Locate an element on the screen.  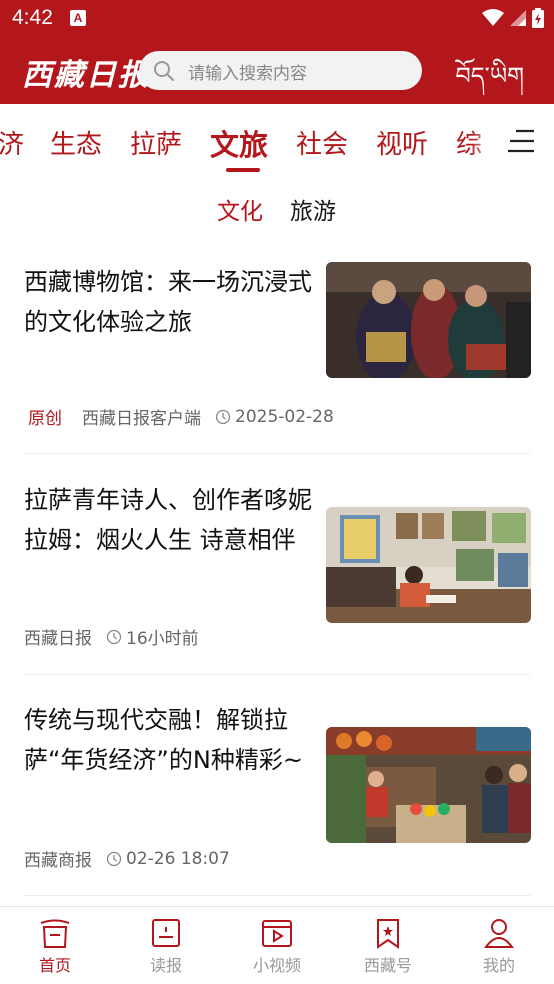
app-logo: 西藏日报 is located at coordinates (86, 72).